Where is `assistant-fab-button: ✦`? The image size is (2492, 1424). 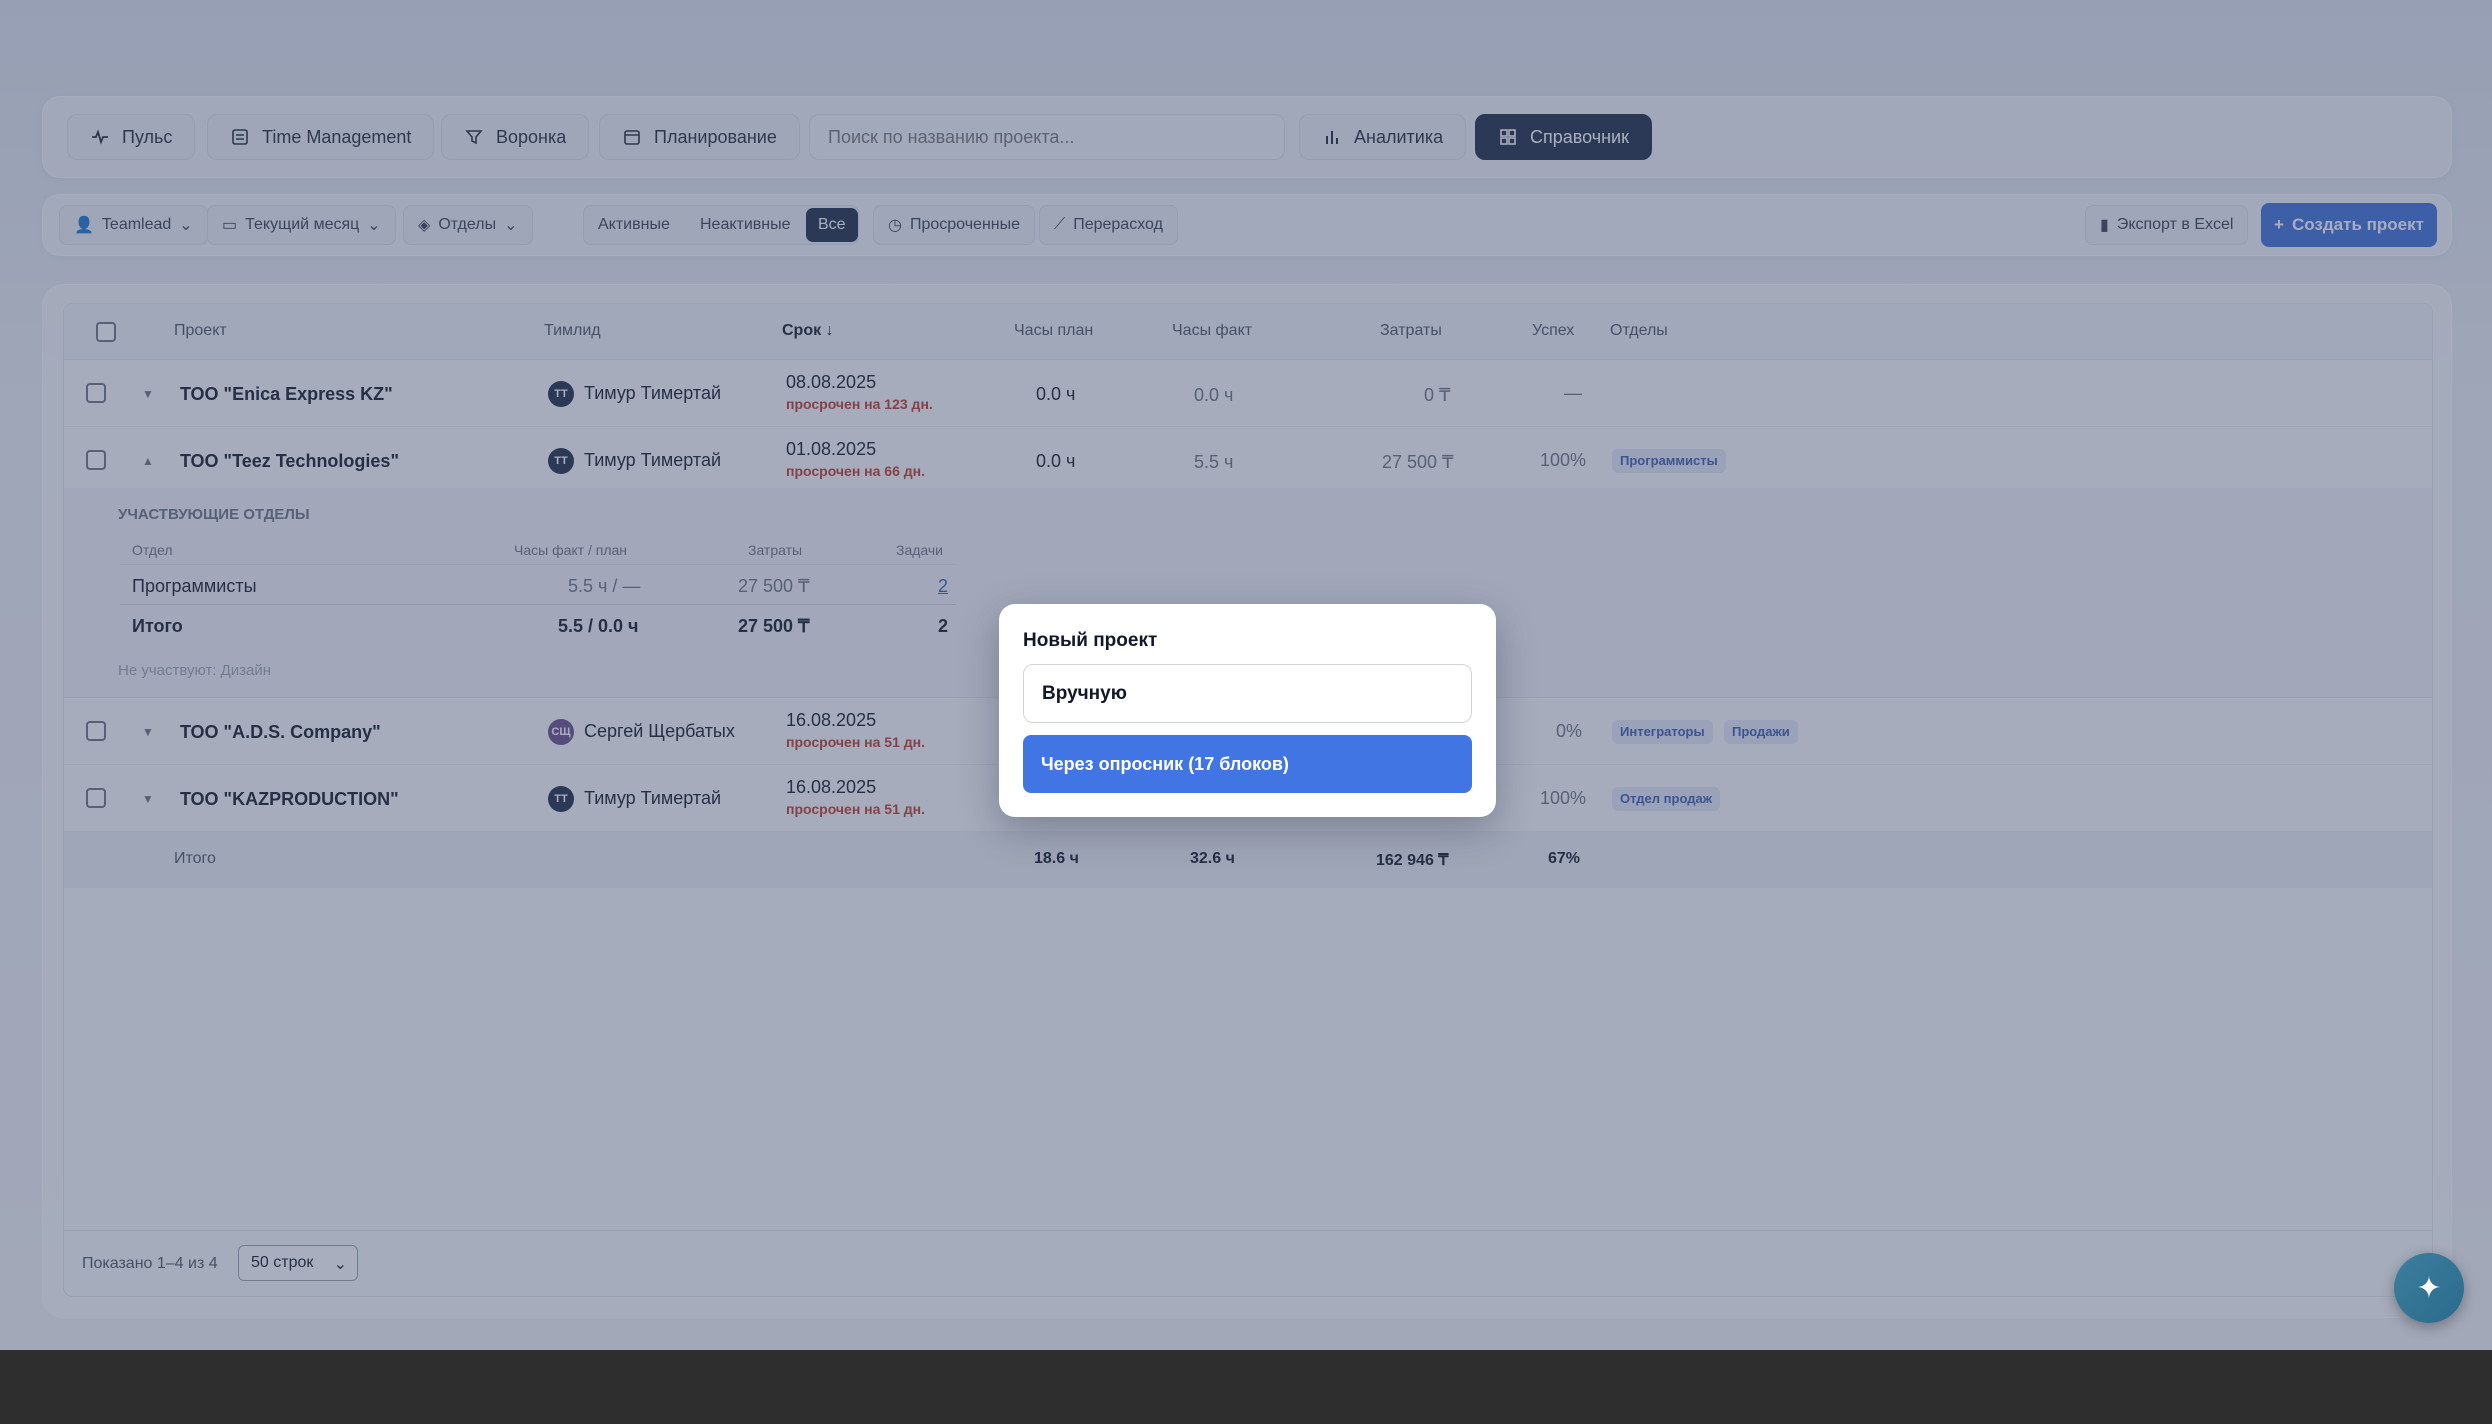
assistant-fab-button: ✦ is located at coordinates (2429, 1288).